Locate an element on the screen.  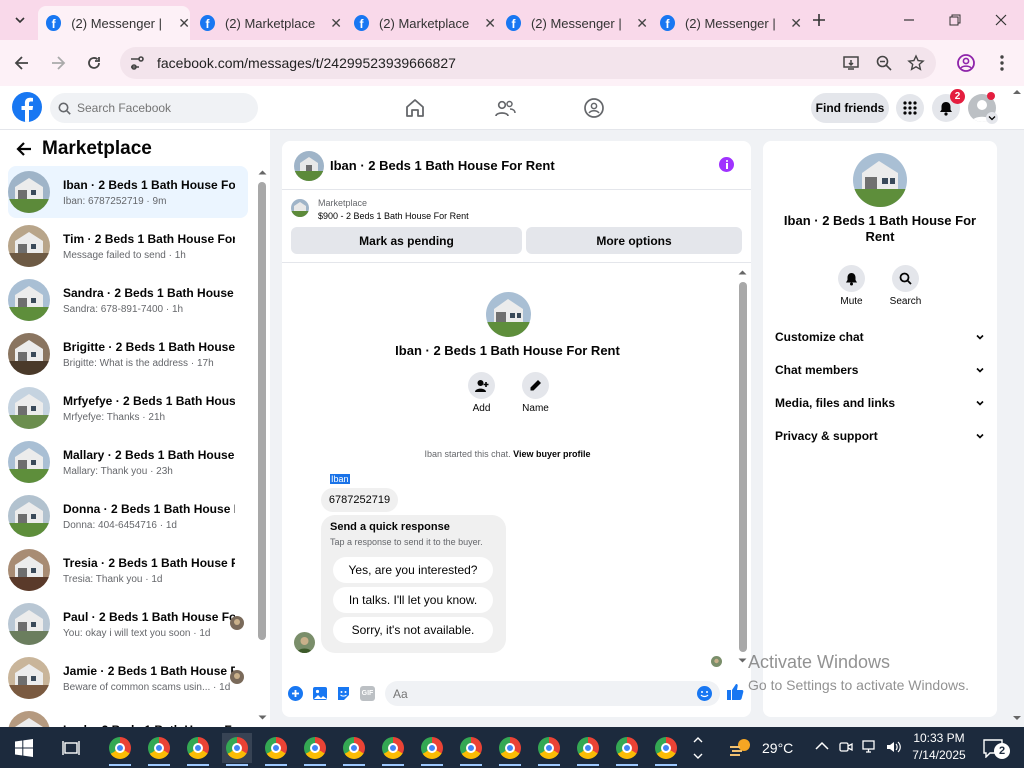
browser-tab-1: f (2) Messenger | Facebook ✕ is located at coordinates (114, 23).